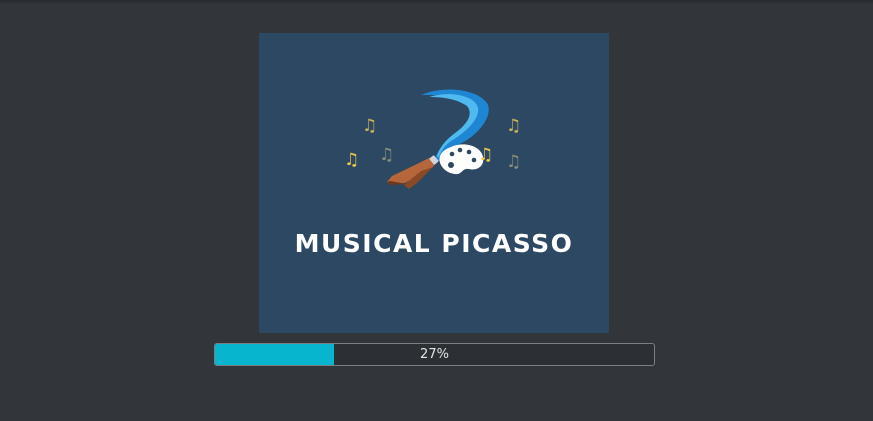 The width and height of the screenshot is (873, 421). Describe the element at coordinates (438, 139) in the screenshot. I see `paintbrush-icon` at that location.